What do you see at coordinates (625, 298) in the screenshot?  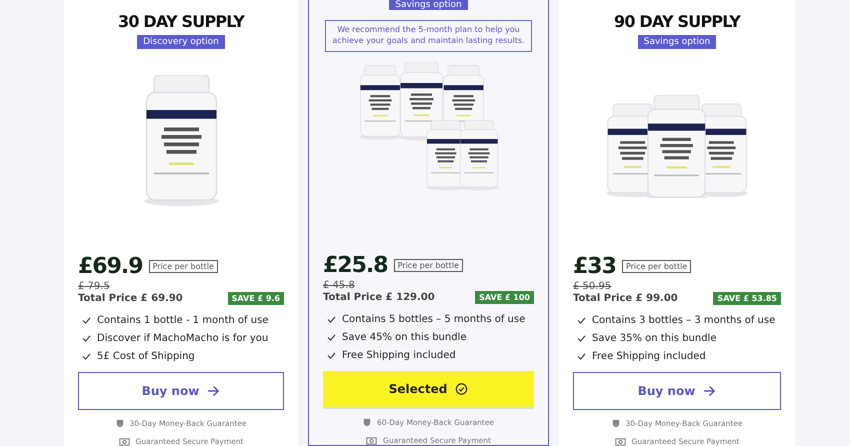 I see `total-price: Total Price £ 99.00` at bounding box center [625, 298].